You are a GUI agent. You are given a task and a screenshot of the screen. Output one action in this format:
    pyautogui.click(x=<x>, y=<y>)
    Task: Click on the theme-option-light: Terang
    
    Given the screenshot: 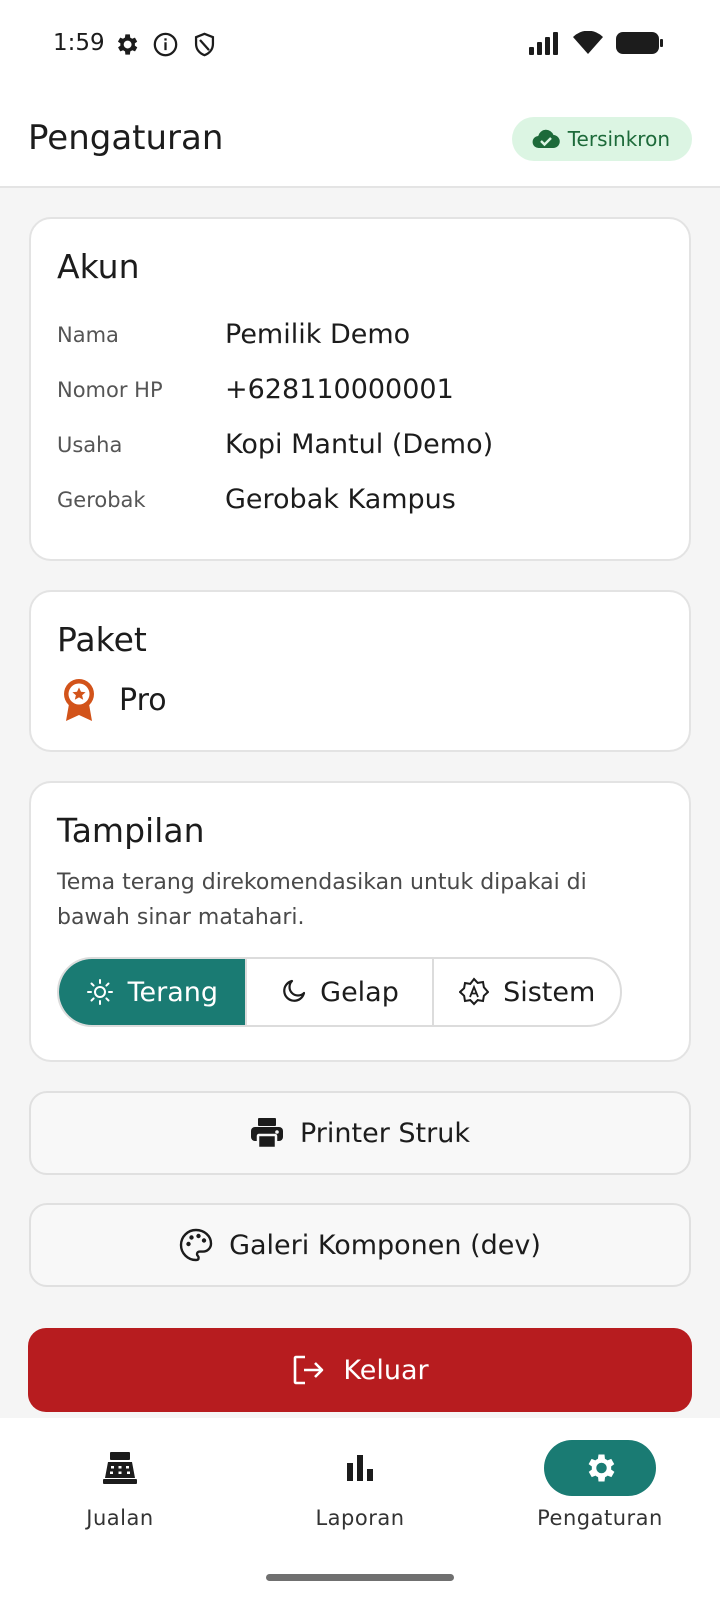 What is the action you would take?
    pyautogui.click(x=152, y=992)
    